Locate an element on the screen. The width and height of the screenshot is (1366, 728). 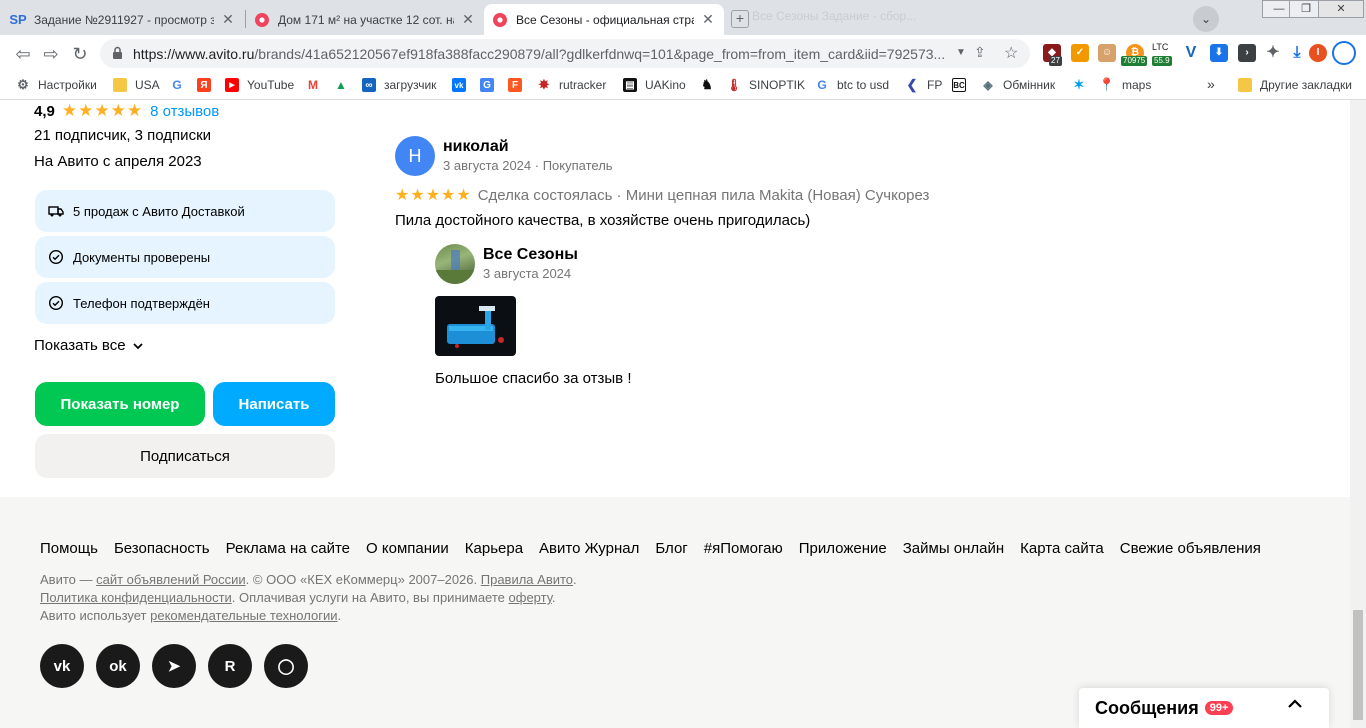
rutube-icon: R is located at coordinates (230, 666).